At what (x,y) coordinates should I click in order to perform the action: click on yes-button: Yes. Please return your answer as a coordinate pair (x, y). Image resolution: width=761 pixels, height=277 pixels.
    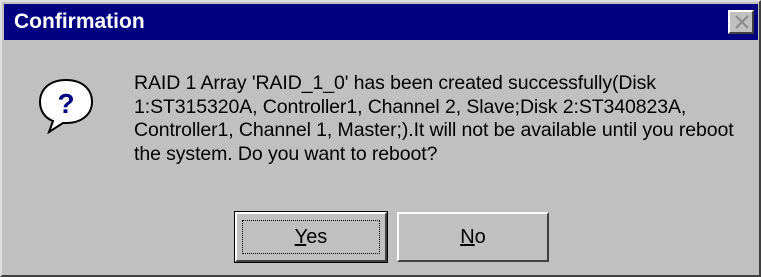
    Looking at the image, I should click on (311, 237).